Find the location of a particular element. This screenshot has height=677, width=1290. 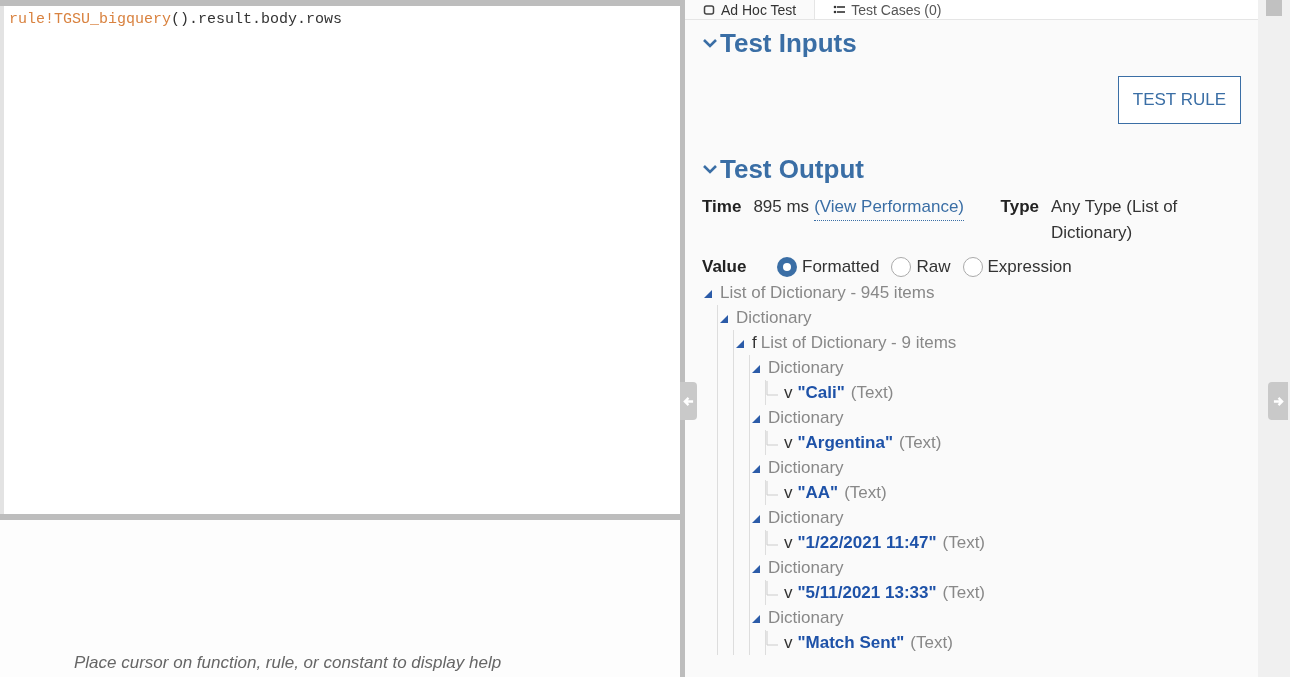

field-key: f is located at coordinates (754, 342).